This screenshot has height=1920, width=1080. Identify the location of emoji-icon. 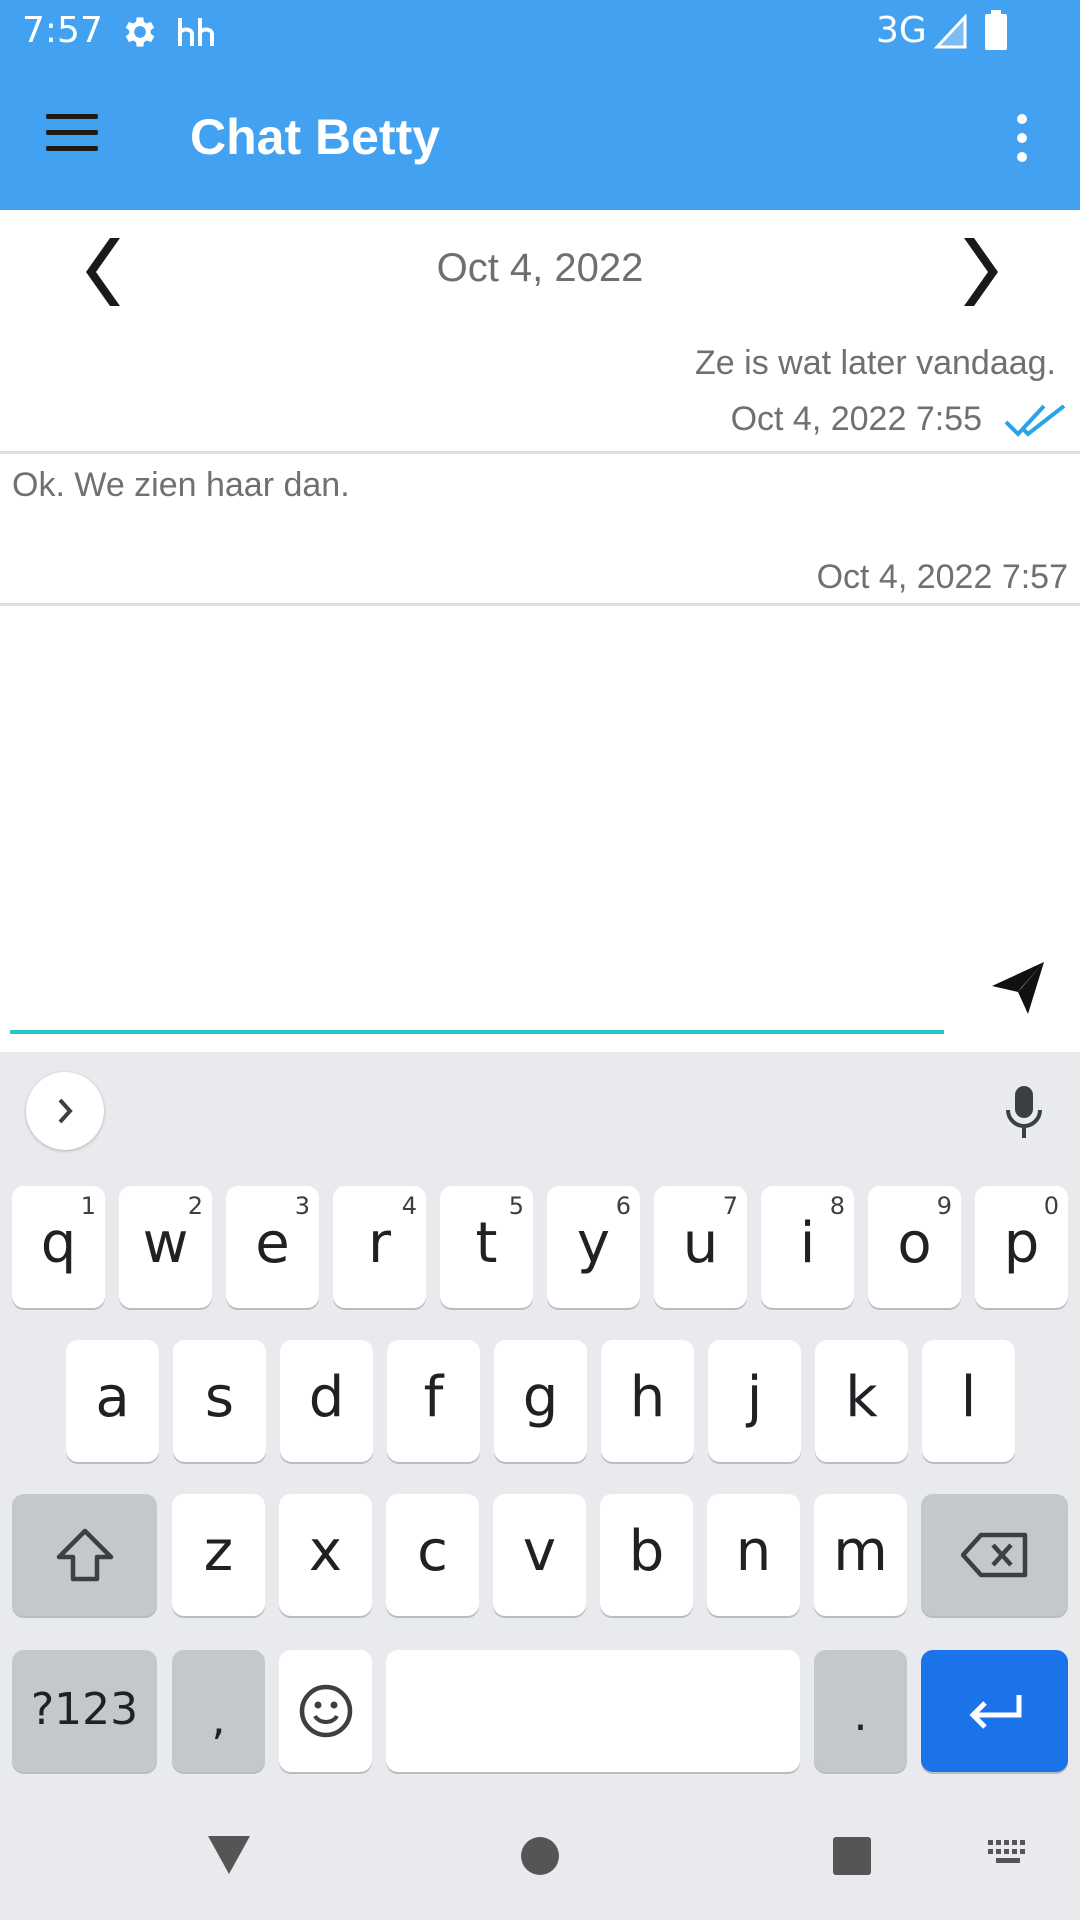
(325, 1711).